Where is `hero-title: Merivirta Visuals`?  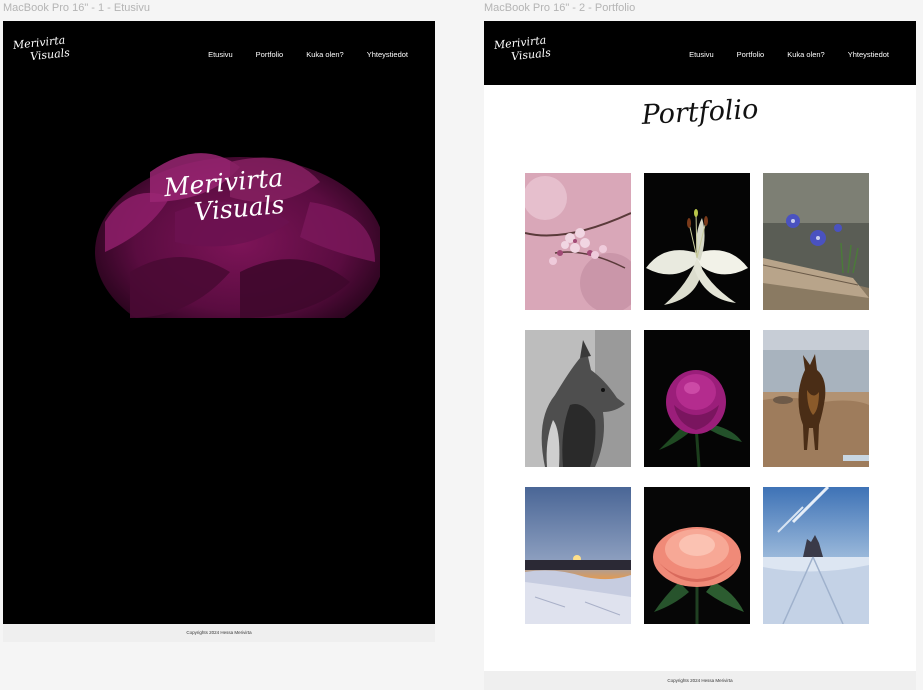 hero-title: Merivirta Visuals is located at coordinates (225, 195).